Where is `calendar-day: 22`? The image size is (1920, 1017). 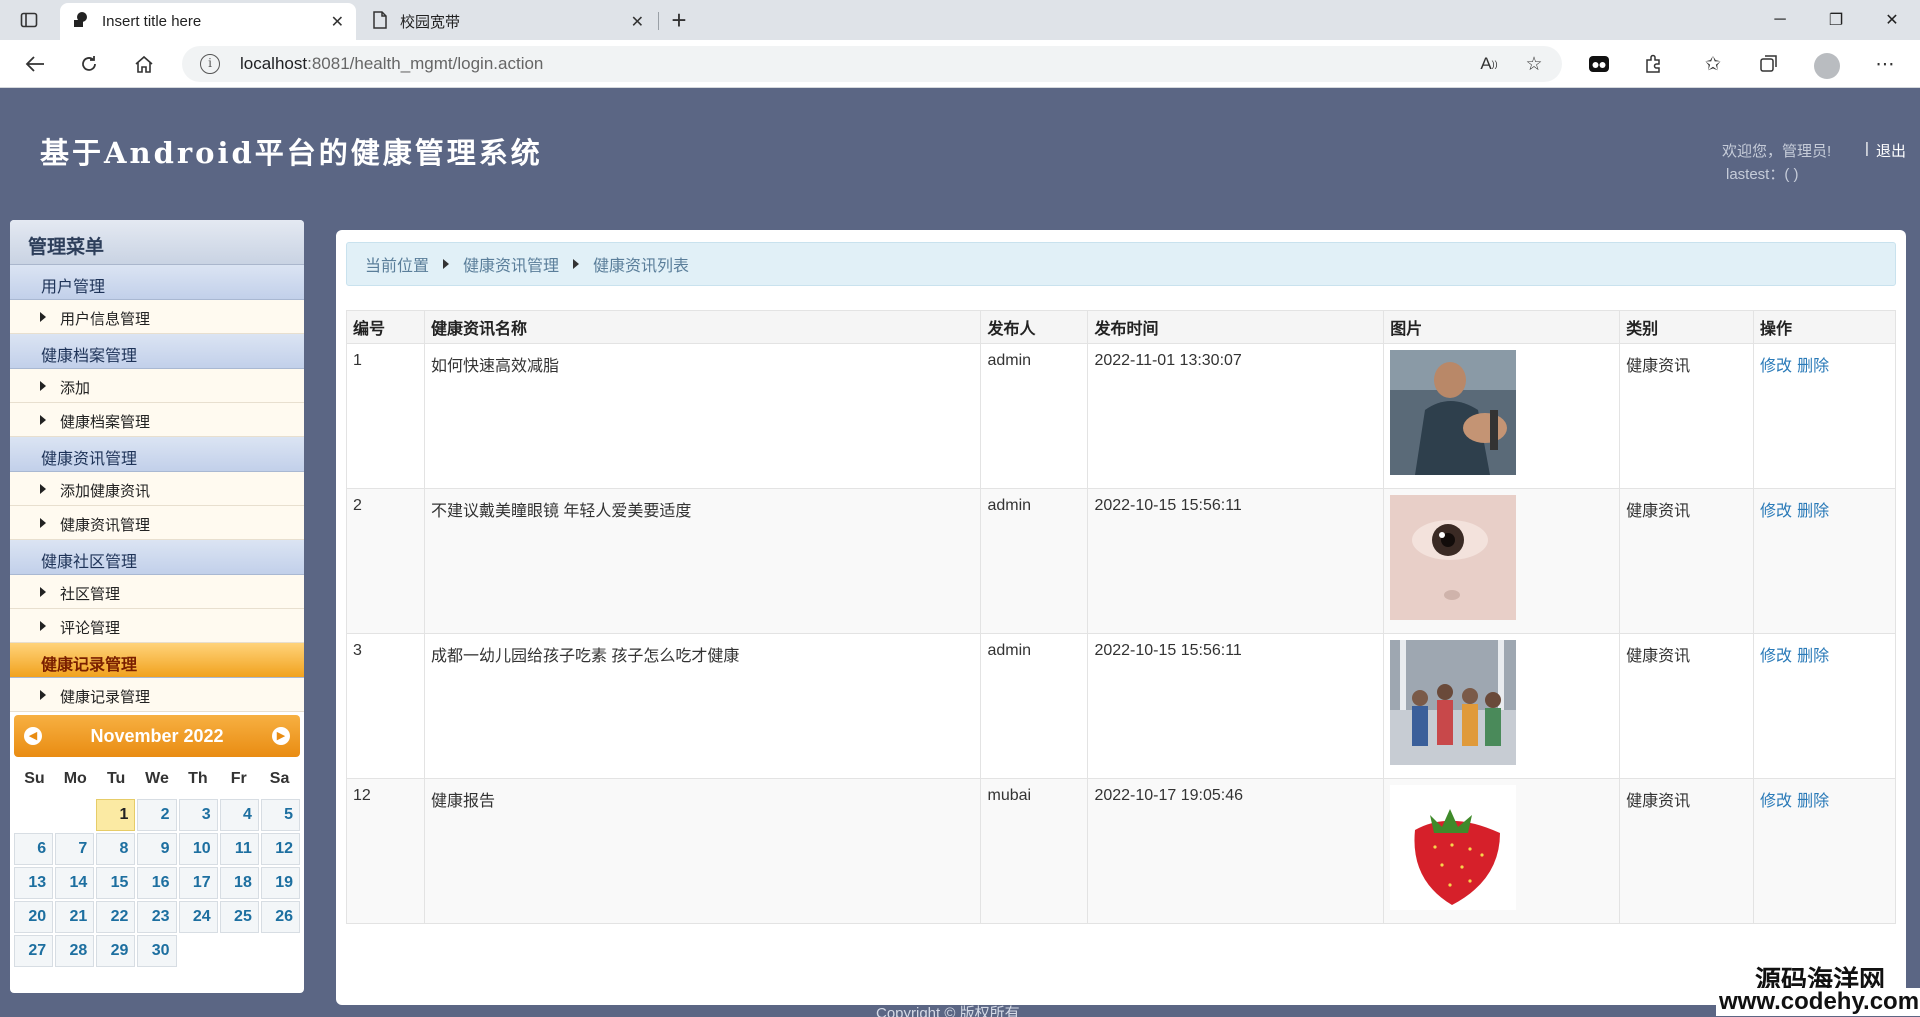 calendar-day: 22 is located at coordinates (116, 917).